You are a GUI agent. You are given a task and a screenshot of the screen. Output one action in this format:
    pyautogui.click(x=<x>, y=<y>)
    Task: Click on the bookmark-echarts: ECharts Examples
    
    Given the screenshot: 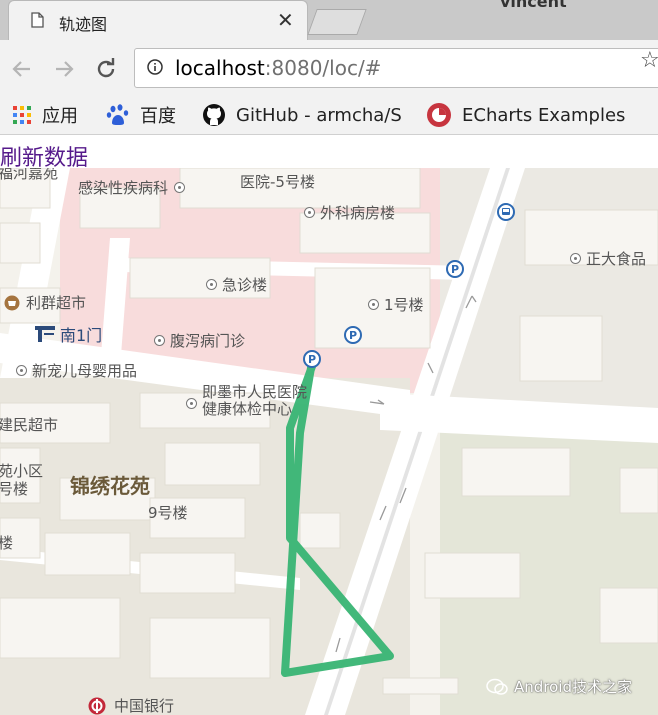 What is the action you would take?
    pyautogui.click(x=525, y=115)
    